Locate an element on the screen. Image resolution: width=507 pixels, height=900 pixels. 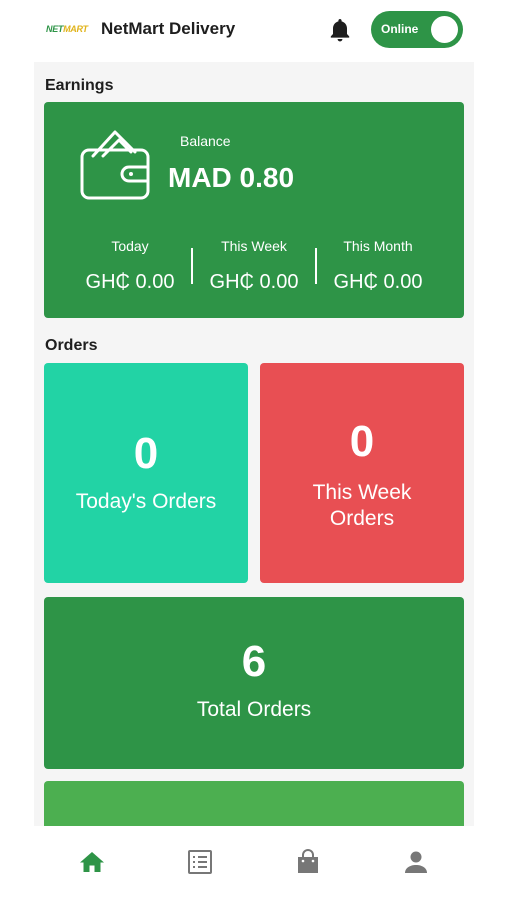
app-header: NETMART NetMart Delivery Online is located at coordinates (254, 31).